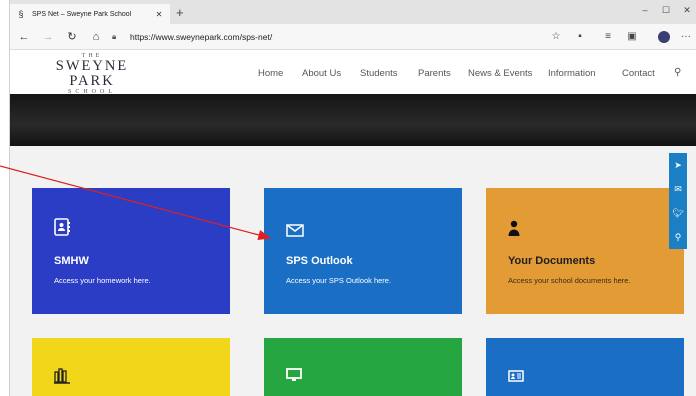  I want to click on address-bar: 🔒︎ https://www.sweynepark.com/sps-net/, so click(227, 37).